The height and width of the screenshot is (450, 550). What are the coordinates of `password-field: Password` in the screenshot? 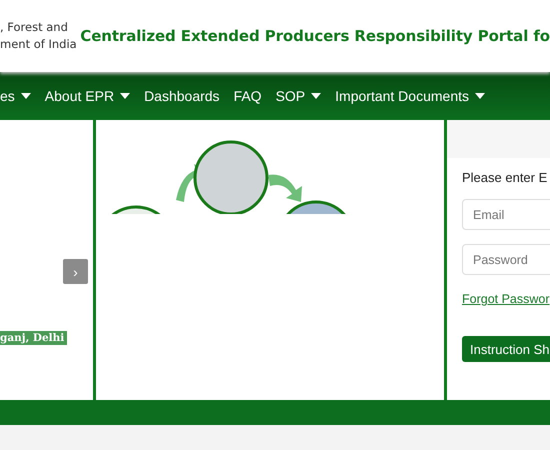 It's located at (506, 259).